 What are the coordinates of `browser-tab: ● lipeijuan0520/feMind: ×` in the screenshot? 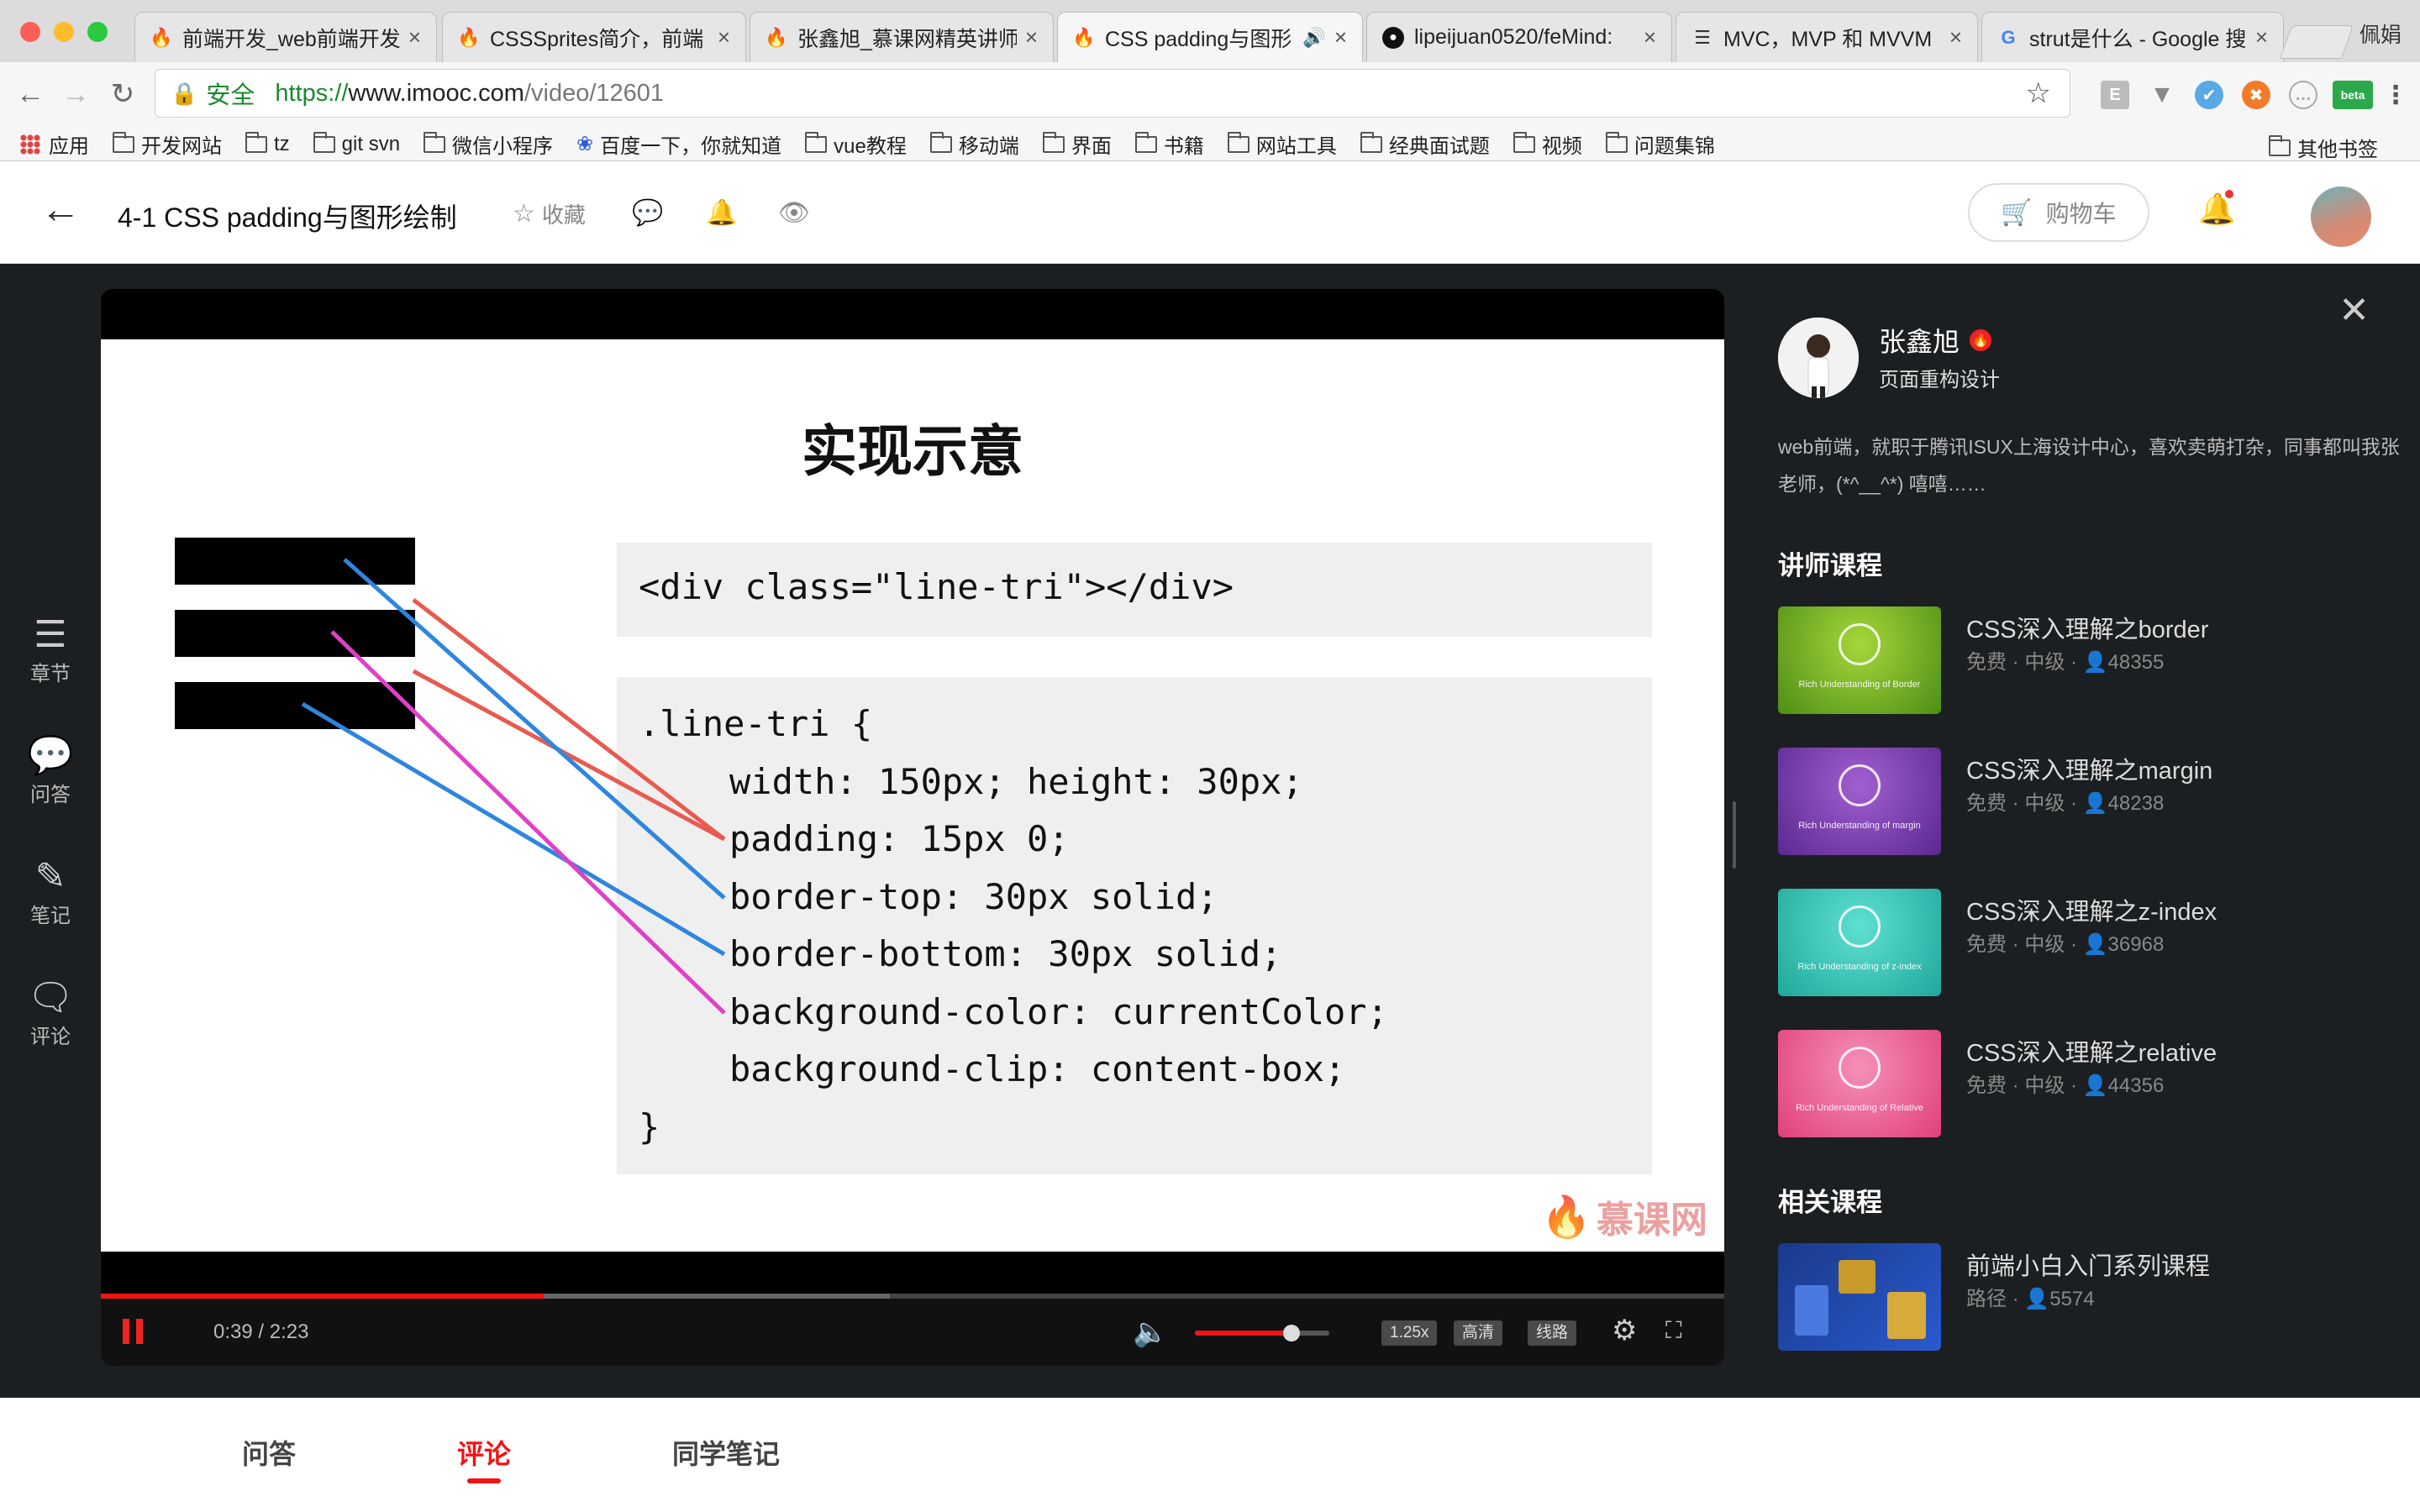 It's located at (1519, 37).